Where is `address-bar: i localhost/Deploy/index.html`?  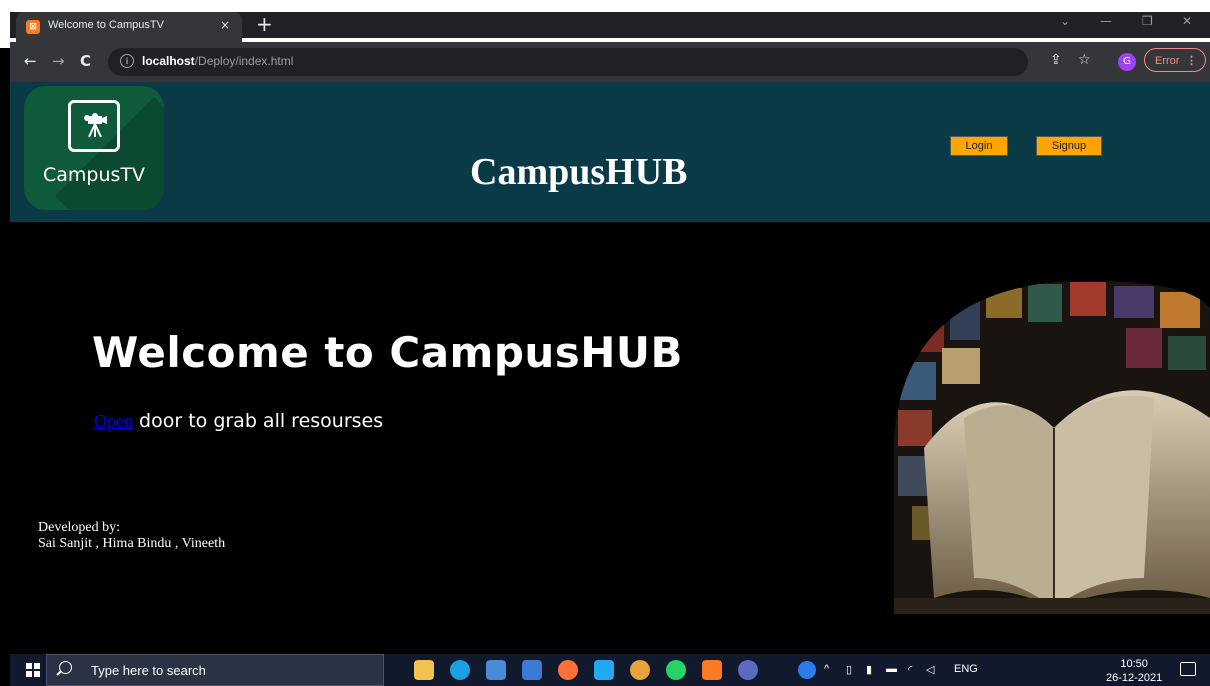
address-bar: i localhost/Deploy/index.html is located at coordinates (568, 62).